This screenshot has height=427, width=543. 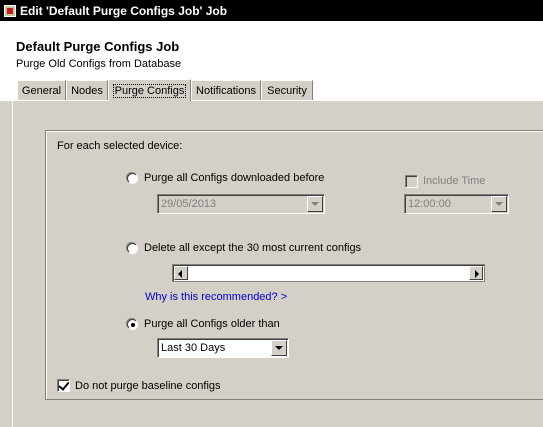 I want to click on purge-period-combo: Last 30 Days, so click(x=223, y=348).